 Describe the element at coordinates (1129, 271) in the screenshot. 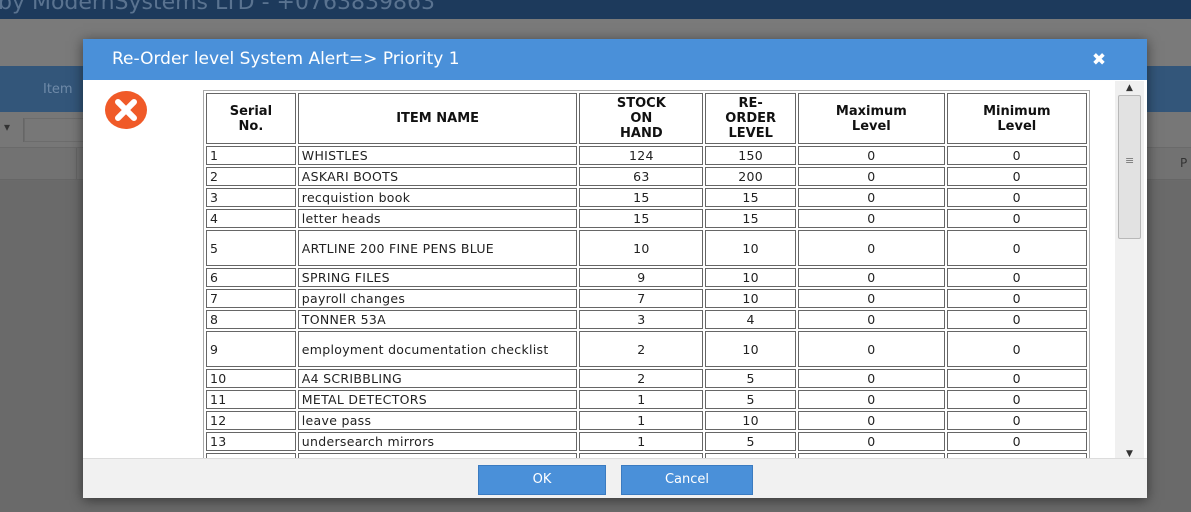

I see `vertical-scrollbar: ▲ ▼` at that location.